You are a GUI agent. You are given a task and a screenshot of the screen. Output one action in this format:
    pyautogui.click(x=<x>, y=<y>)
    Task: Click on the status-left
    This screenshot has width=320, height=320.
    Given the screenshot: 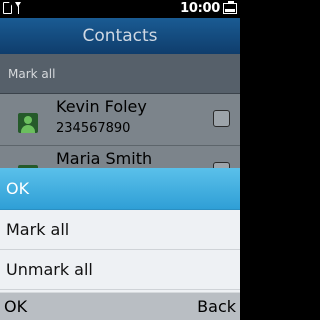 What is the action you would take?
    pyautogui.click(x=12, y=8)
    